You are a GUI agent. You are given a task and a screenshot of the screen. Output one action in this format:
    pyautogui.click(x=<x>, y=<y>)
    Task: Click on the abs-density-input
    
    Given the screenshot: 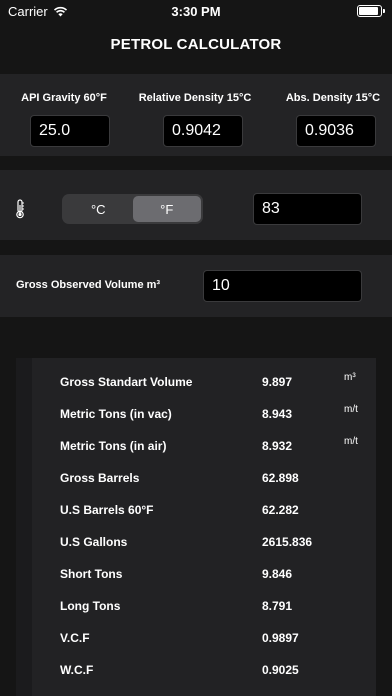 What is the action you would take?
    pyautogui.click(x=336, y=131)
    